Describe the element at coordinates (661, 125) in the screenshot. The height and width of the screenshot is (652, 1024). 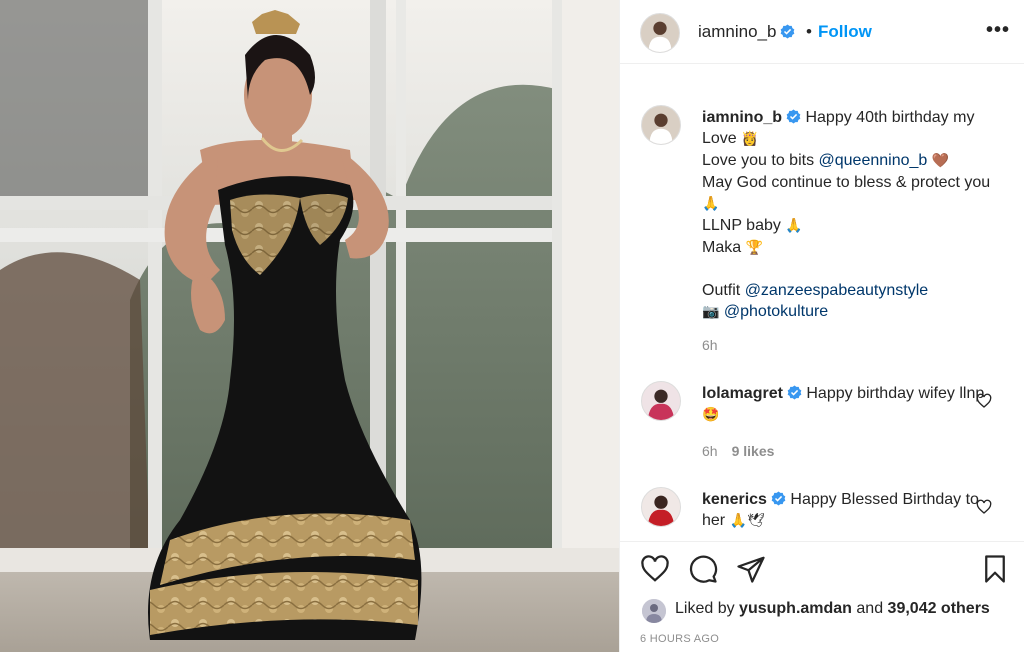
I see `caption-author-avatar` at that location.